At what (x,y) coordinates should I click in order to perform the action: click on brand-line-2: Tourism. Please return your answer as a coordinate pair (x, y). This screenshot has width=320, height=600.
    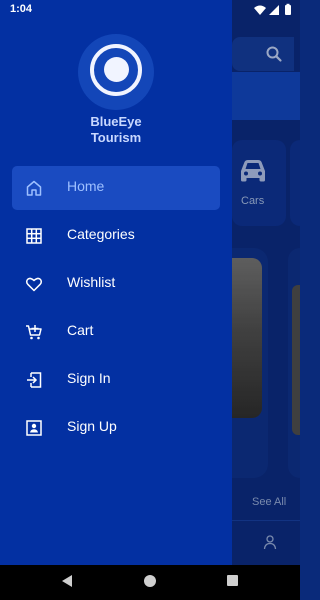
    Looking at the image, I should click on (116, 137).